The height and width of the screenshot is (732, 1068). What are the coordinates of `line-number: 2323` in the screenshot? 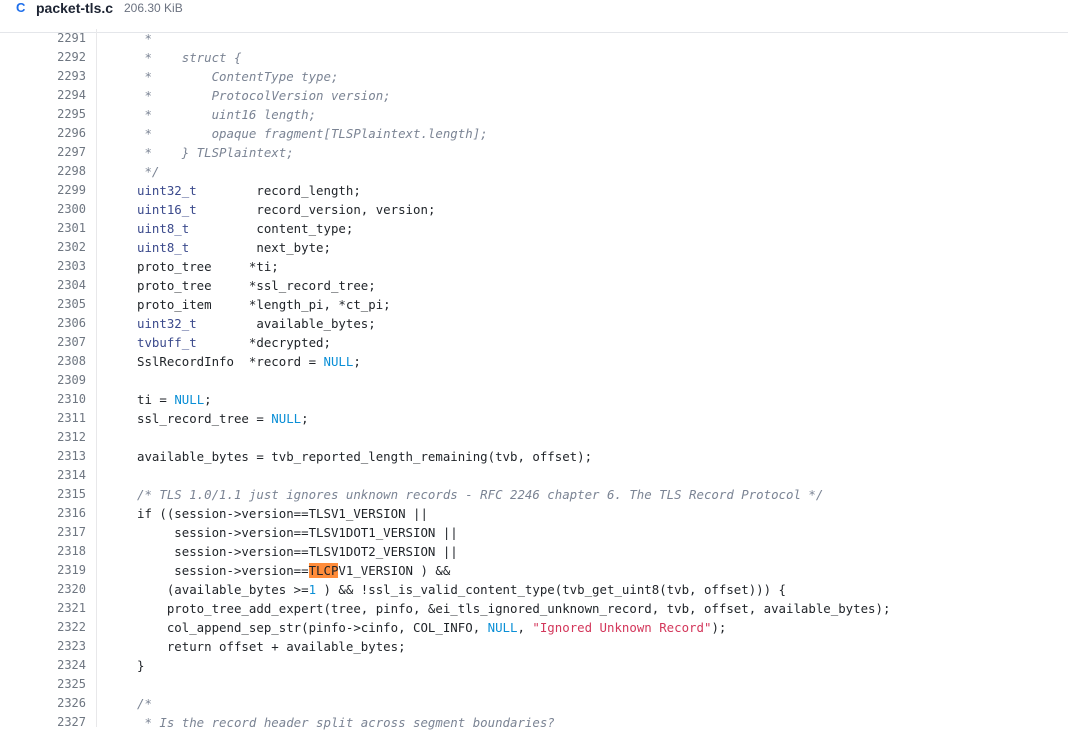 It's located at (43, 646).